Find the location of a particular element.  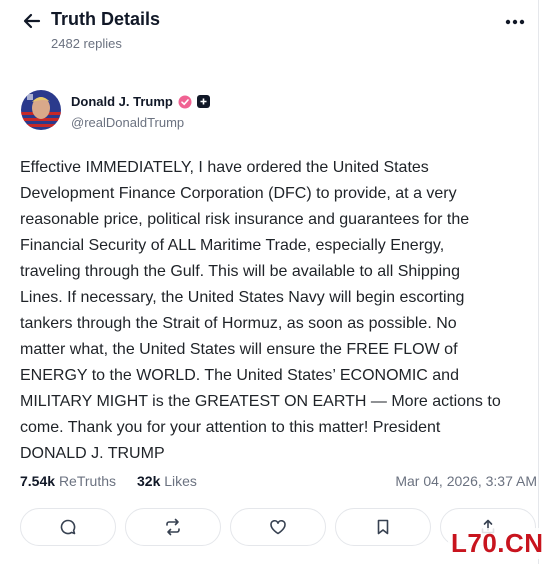

watermark: L70.CN is located at coordinates (497, 543).